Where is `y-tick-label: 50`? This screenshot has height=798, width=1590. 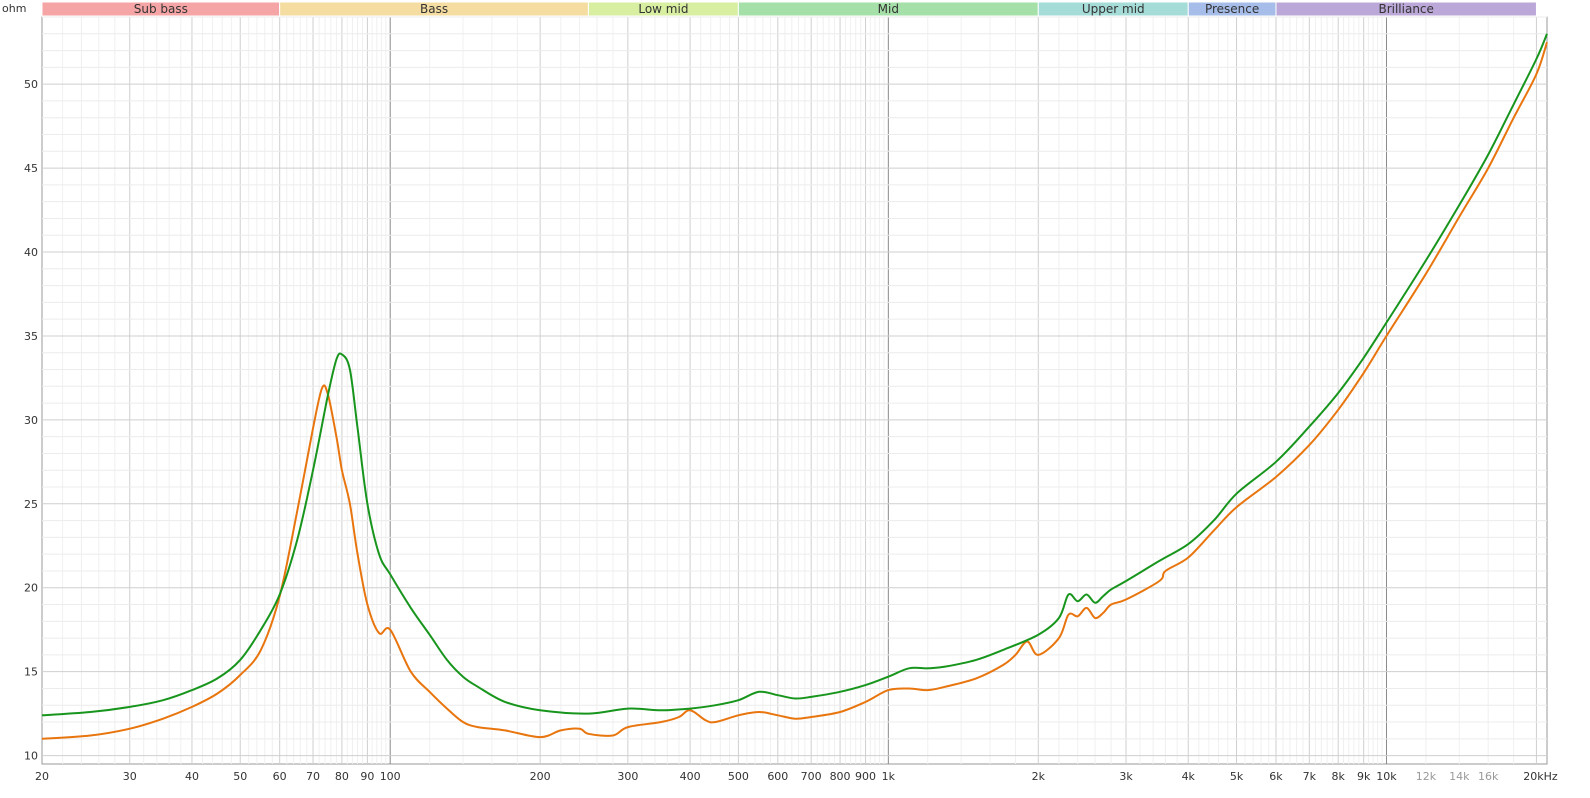 y-tick-label: 50 is located at coordinates (31, 84).